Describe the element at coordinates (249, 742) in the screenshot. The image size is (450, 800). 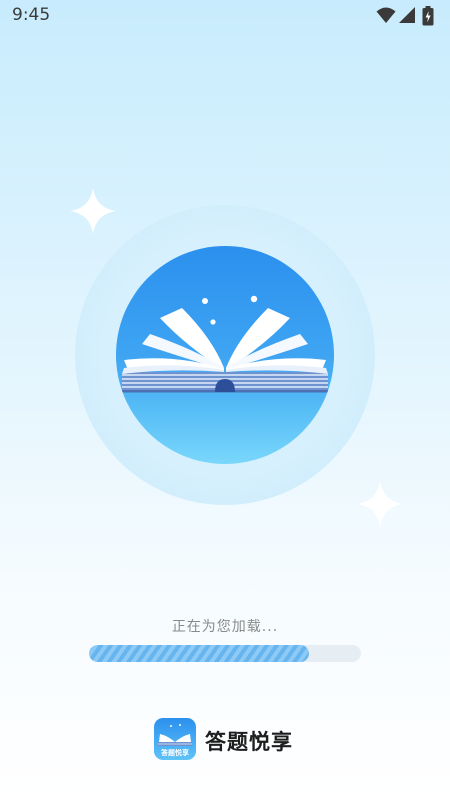
I see `app-name: 答题悦享` at that location.